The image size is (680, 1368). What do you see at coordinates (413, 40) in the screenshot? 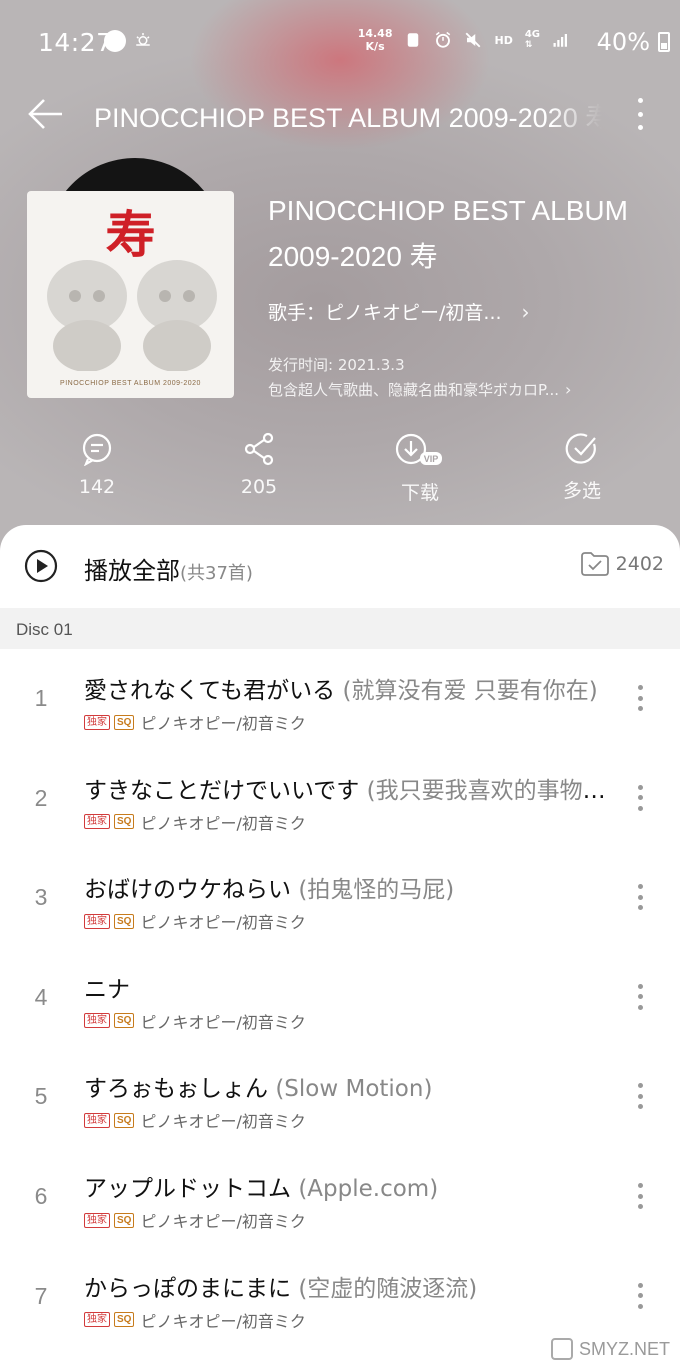
I see `recycle-icon` at bounding box center [413, 40].